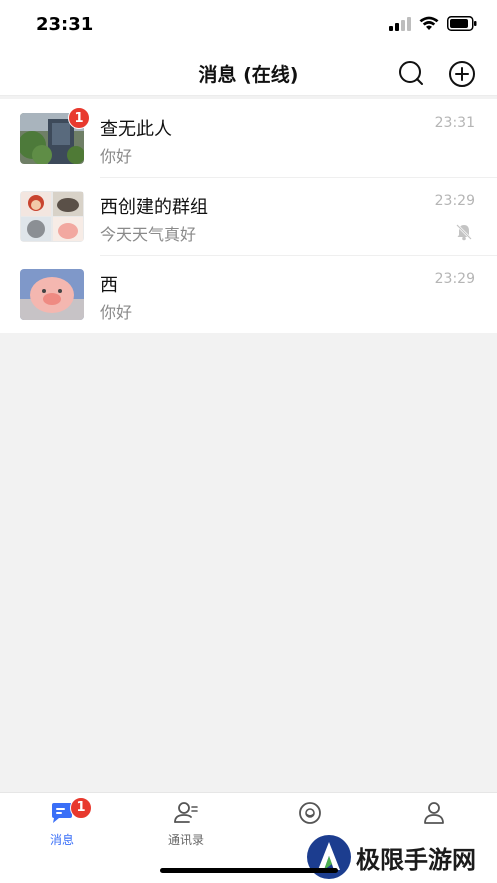 The width and height of the screenshot is (497, 883). What do you see at coordinates (65, 24) in the screenshot?
I see `status-time: 23:31` at bounding box center [65, 24].